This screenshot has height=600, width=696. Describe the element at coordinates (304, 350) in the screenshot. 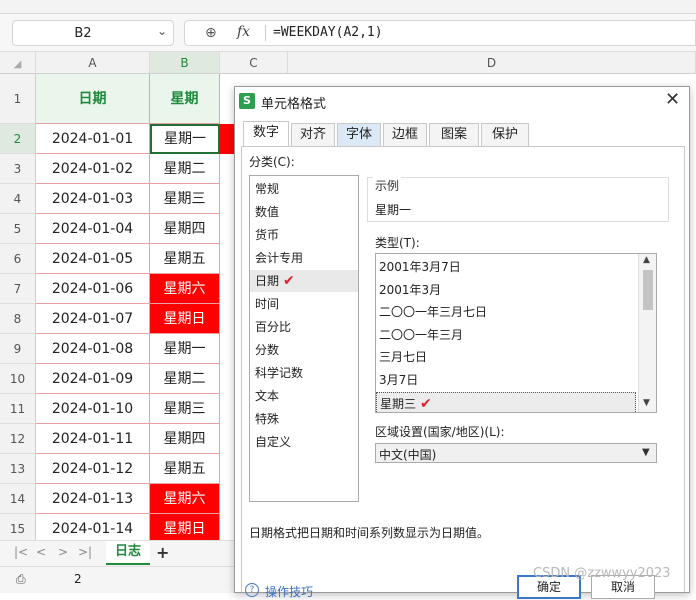

I see `category-item: 分数` at that location.